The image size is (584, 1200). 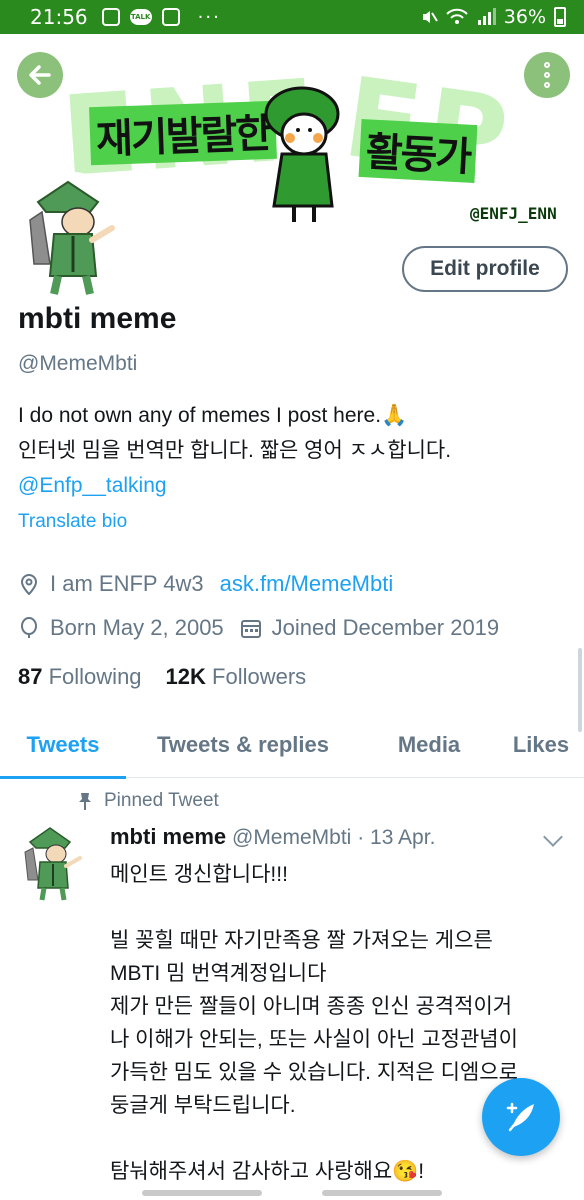 I want to click on tweet-line: 제가 만든 짤들이 아니며 종종 인신 공격적이거, so click(x=311, y=1006).